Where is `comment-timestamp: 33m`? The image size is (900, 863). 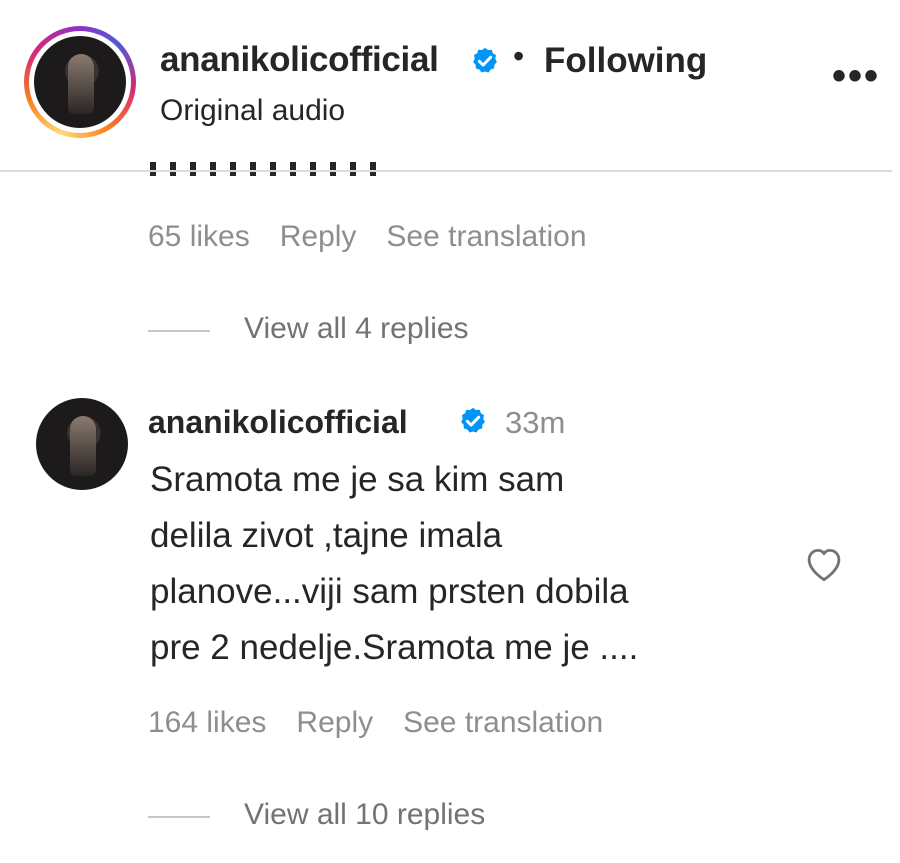
comment-timestamp: 33m is located at coordinates (535, 423).